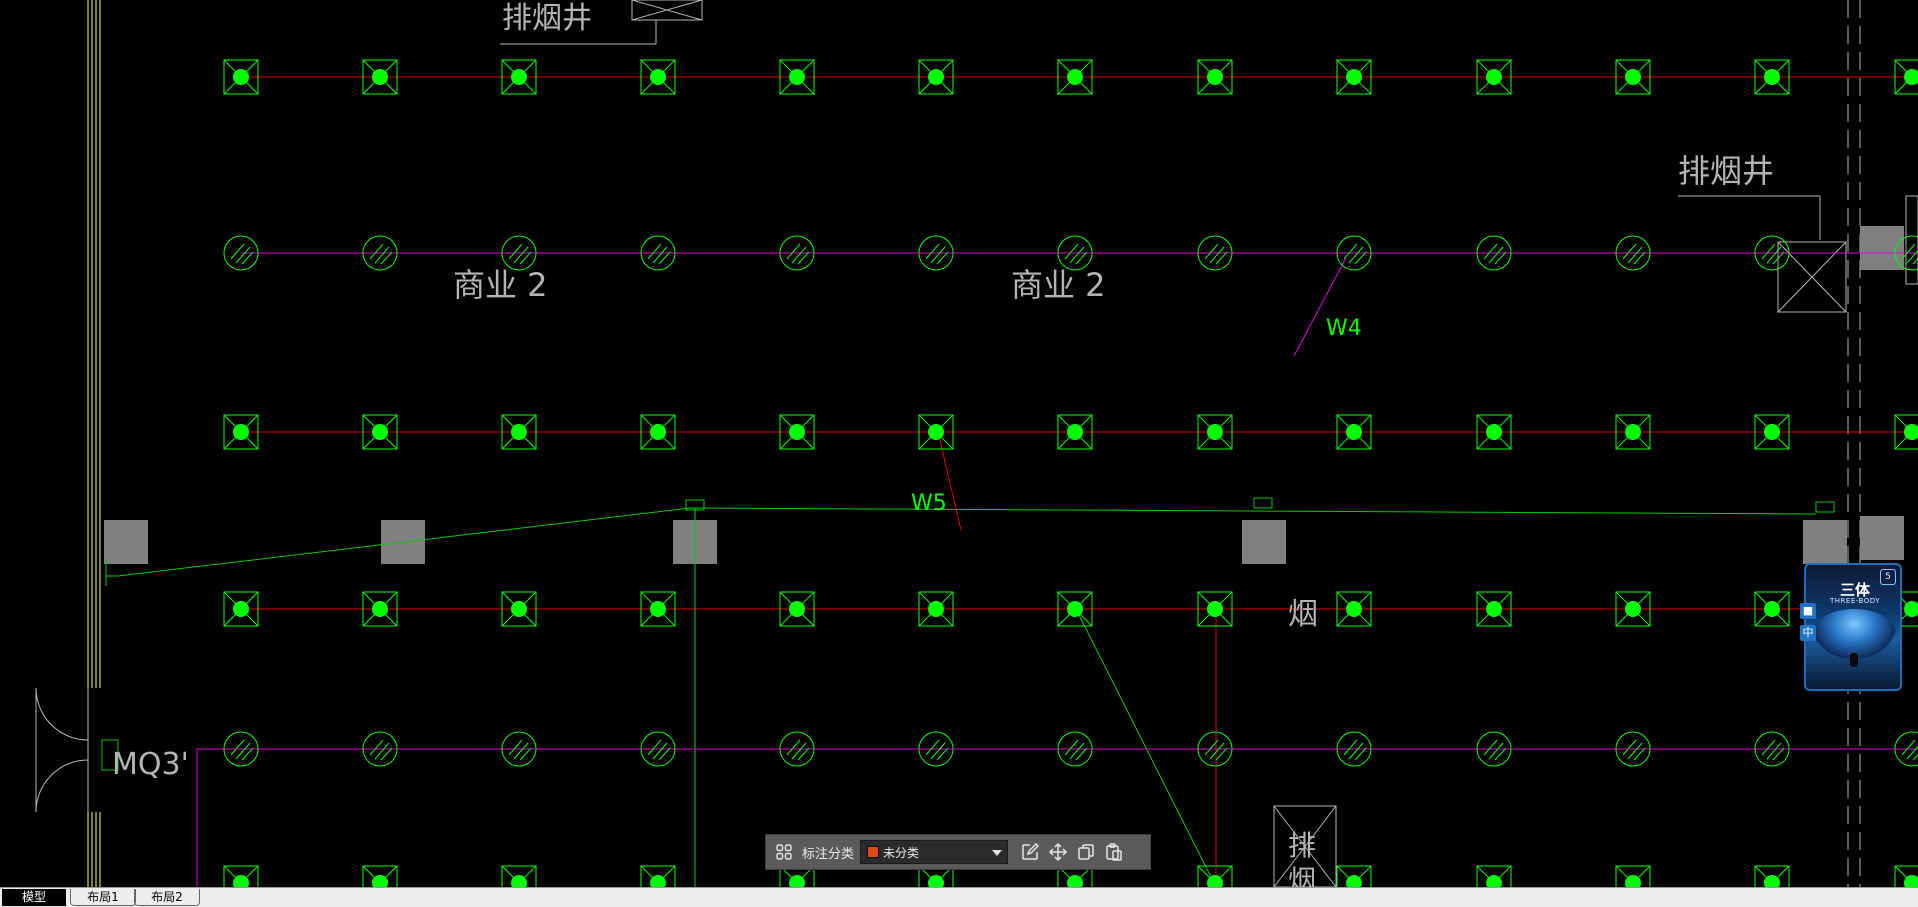  Describe the element at coordinates (1263, 503) in the screenshot. I see `pipe-fitting` at that location.